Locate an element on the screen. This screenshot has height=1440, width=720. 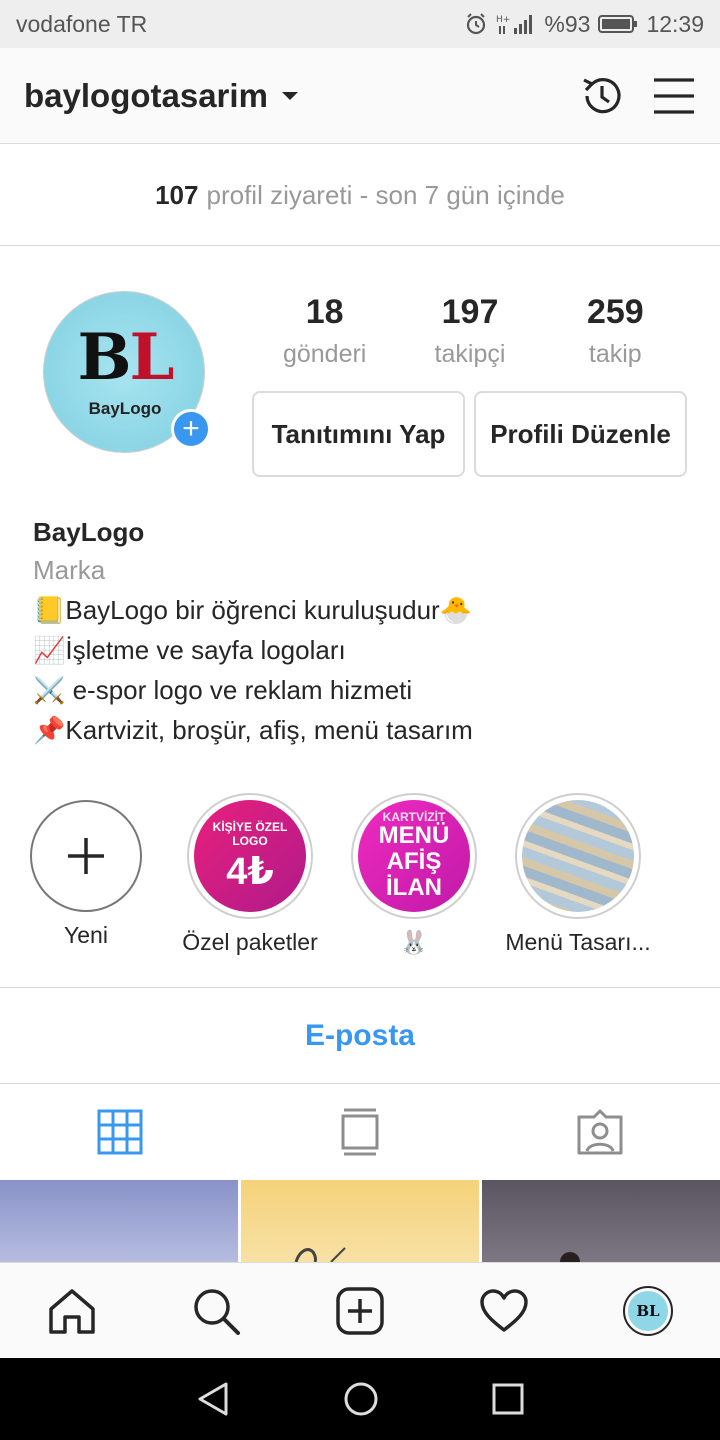
tagged-icon is located at coordinates (600, 1132).